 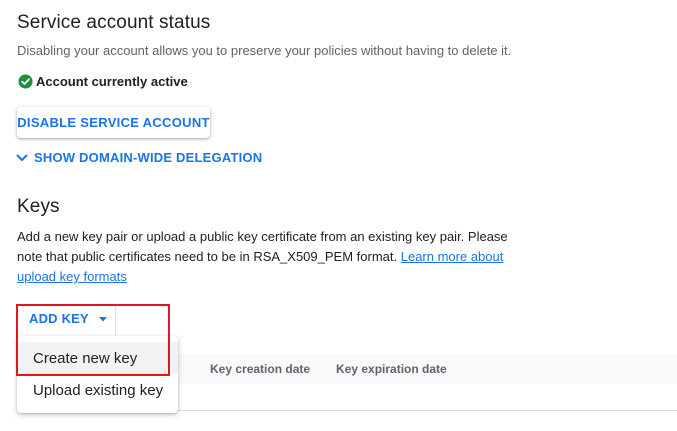 I want to click on menu-item-upload-existing-key-label: Upload existing key, so click(x=98, y=390).